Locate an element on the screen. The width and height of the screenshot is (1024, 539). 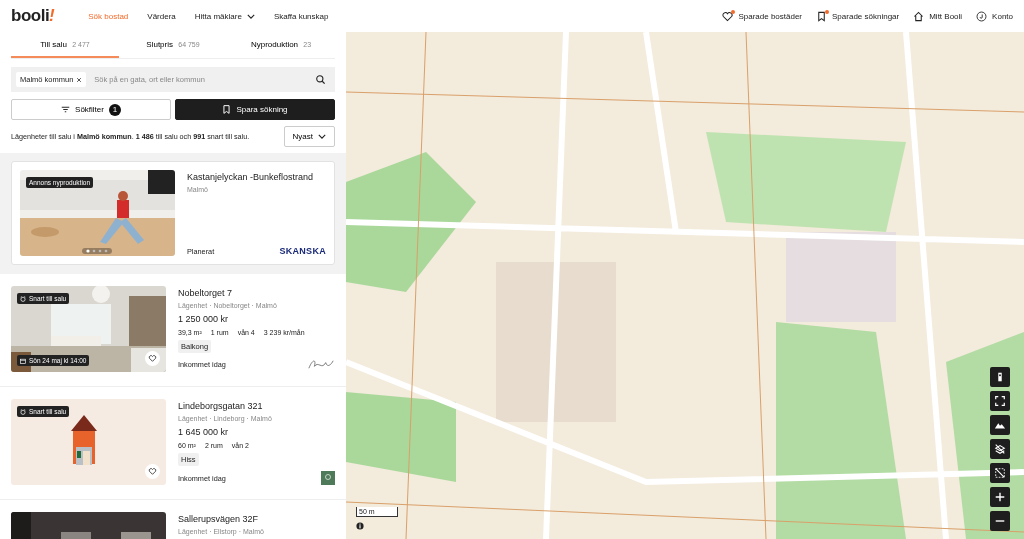
listing-title: Kastanjelyckan -Bunkeflostrand is located at coordinates (256, 177).